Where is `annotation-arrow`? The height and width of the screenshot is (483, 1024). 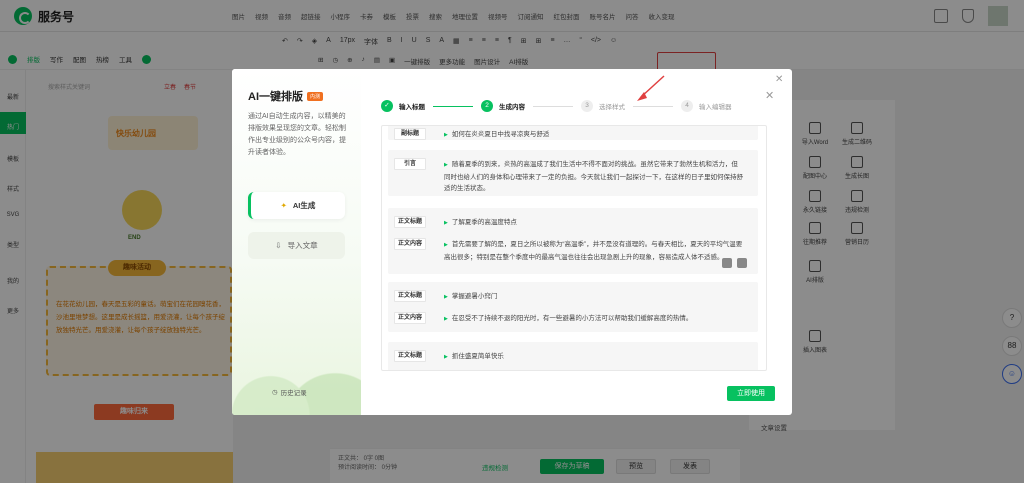
annotation-arrow is located at coordinates (651, 88).